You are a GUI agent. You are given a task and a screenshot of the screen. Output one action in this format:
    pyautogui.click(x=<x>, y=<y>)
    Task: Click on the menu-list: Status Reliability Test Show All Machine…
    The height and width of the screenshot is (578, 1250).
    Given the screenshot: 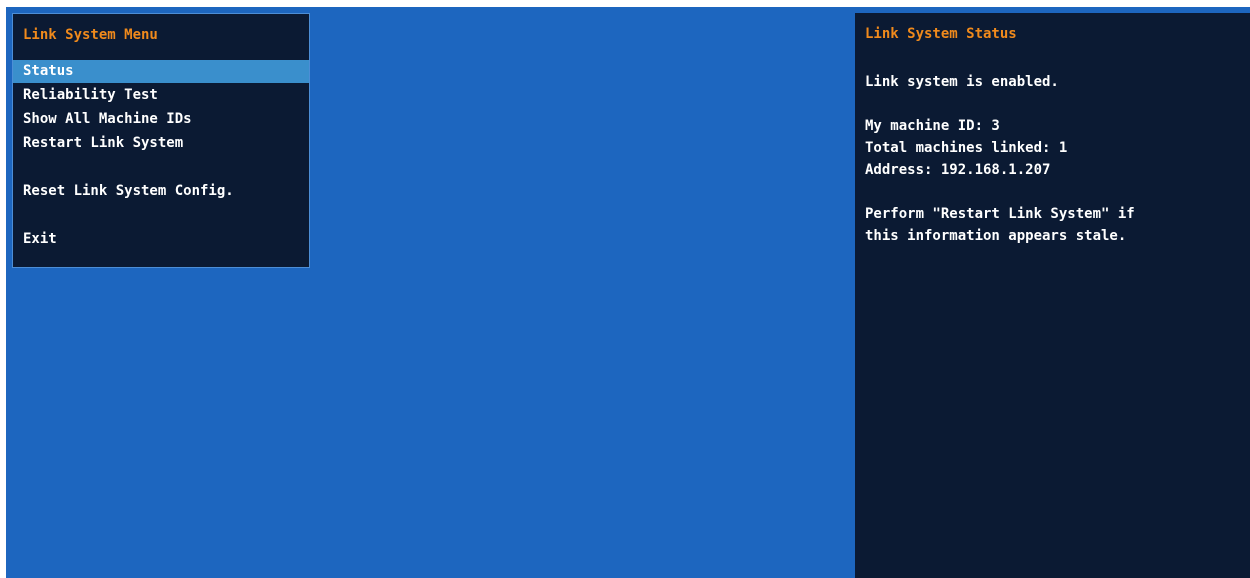 What is the action you would take?
    pyautogui.click(x=161, y=155)
    